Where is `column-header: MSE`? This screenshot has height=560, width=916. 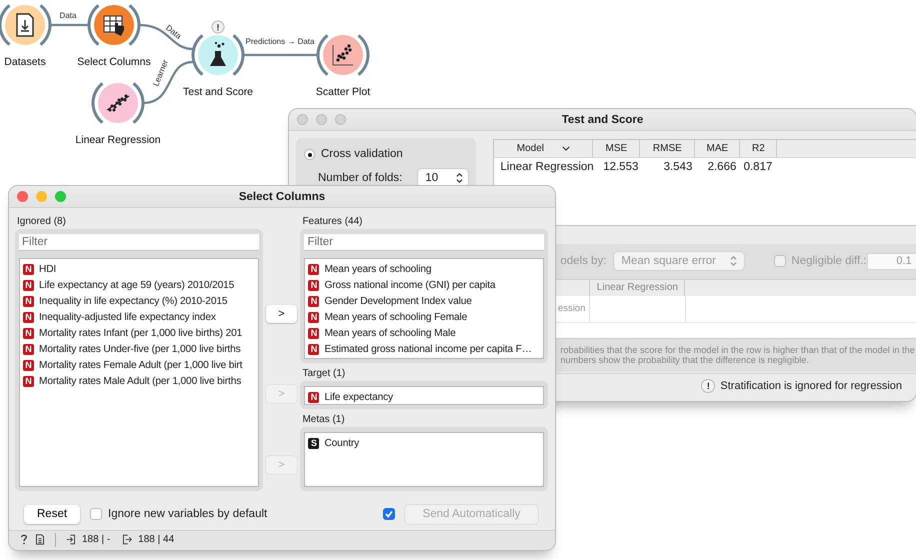 column-header: MSE is located at coordinates (616, 148).